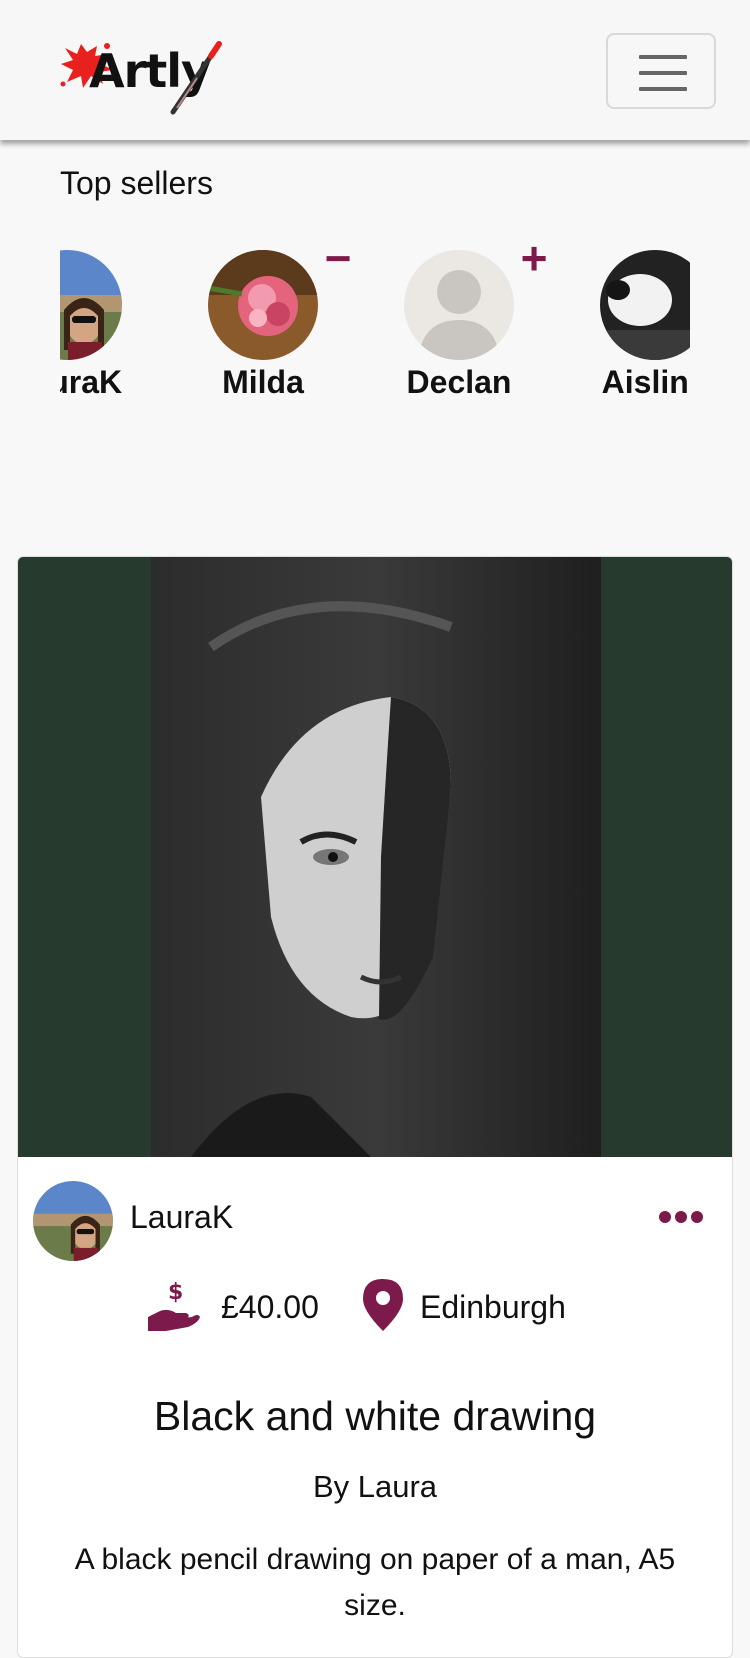 Image resolution: width=750 pixels, height=1658 pixels. I want to click on minus-icon: −, so click(338, 261).